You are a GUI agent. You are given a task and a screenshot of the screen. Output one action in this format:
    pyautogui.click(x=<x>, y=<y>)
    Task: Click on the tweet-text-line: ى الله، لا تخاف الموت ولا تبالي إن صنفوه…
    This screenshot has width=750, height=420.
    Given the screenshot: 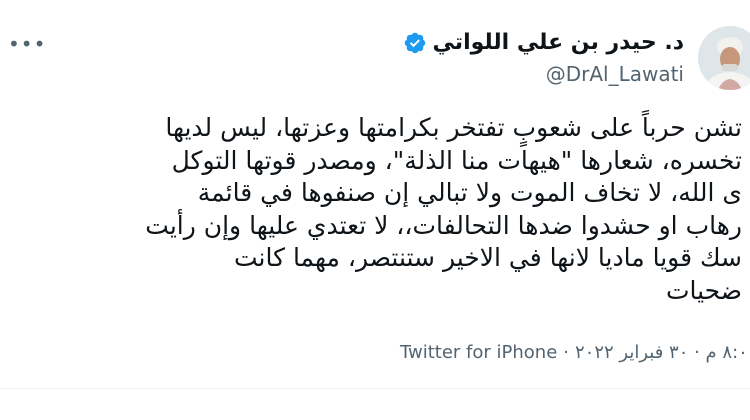 What is the action you would take?
    pyautogui.click(x=469, y=192)
    